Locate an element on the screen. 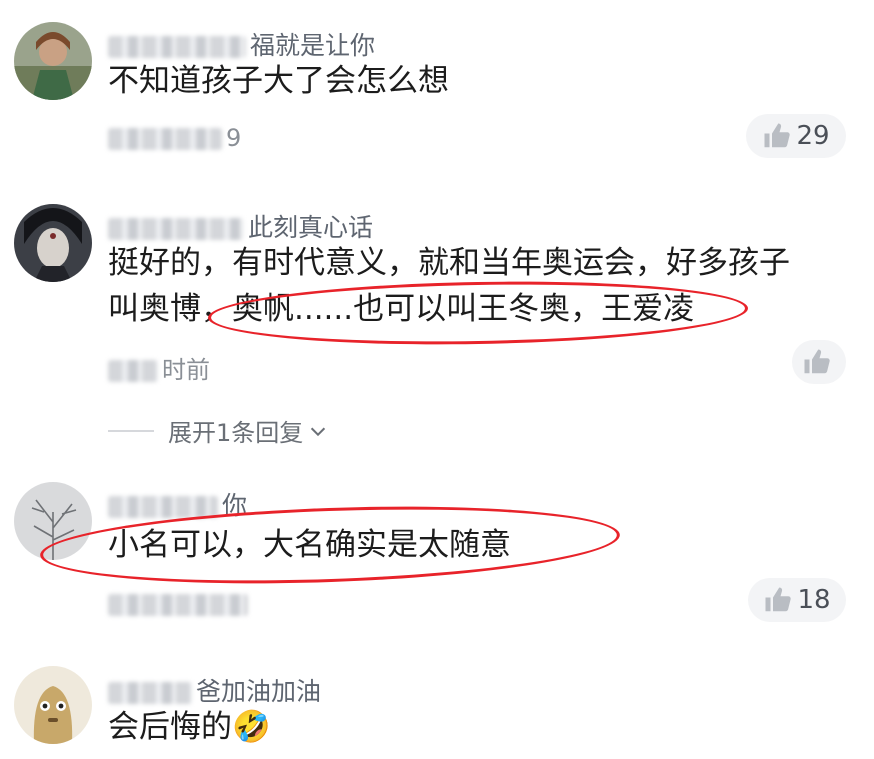 The width and height of the screenshot is (874, 759). like-button: 18 is located at coordinates (797, 600).